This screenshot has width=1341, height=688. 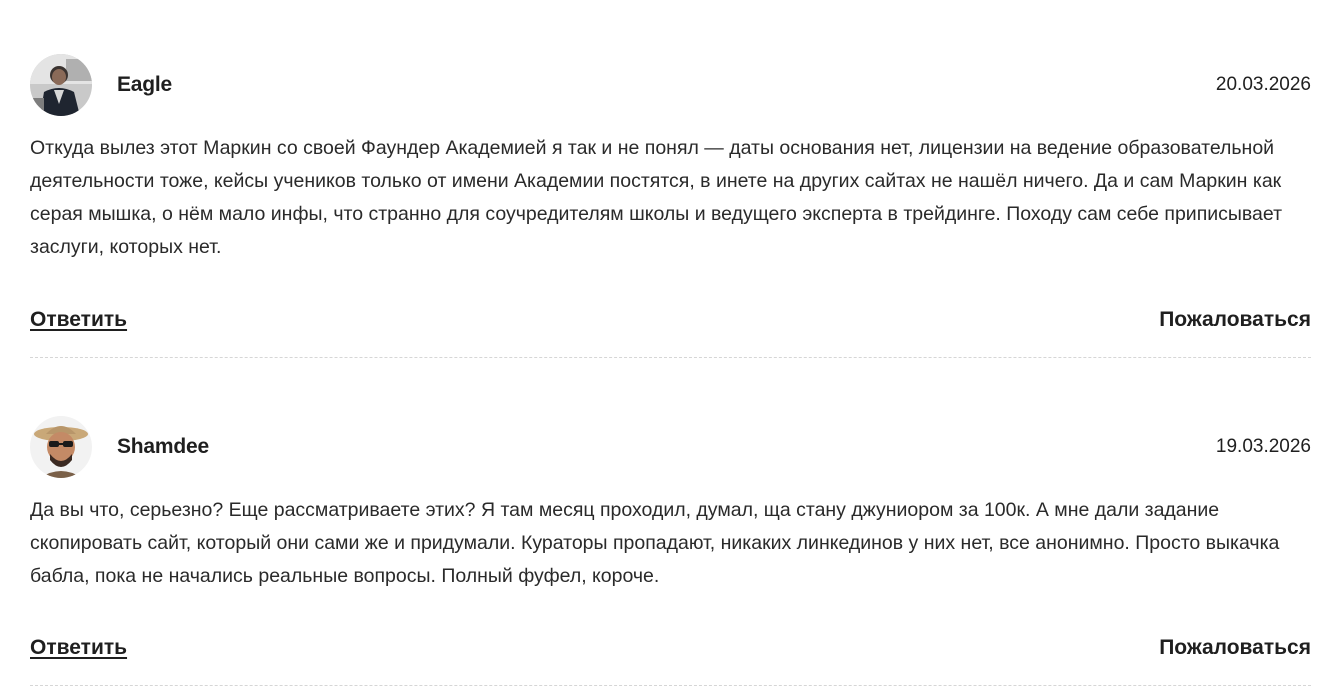 What do you see at coordinates (1263, 446) in the screenshot?
I see `comment-date: 19.03.2026` at bounding box center [1263, 446].